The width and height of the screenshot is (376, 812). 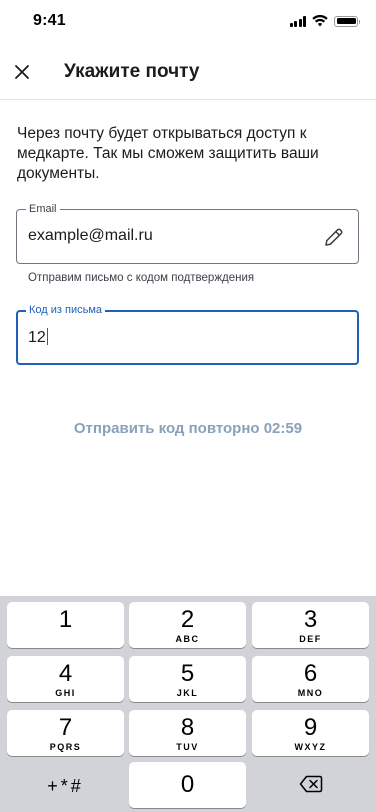 I want to click on resend-code-button: Отправить код повторно 02:59, so click(x=188, y=428).